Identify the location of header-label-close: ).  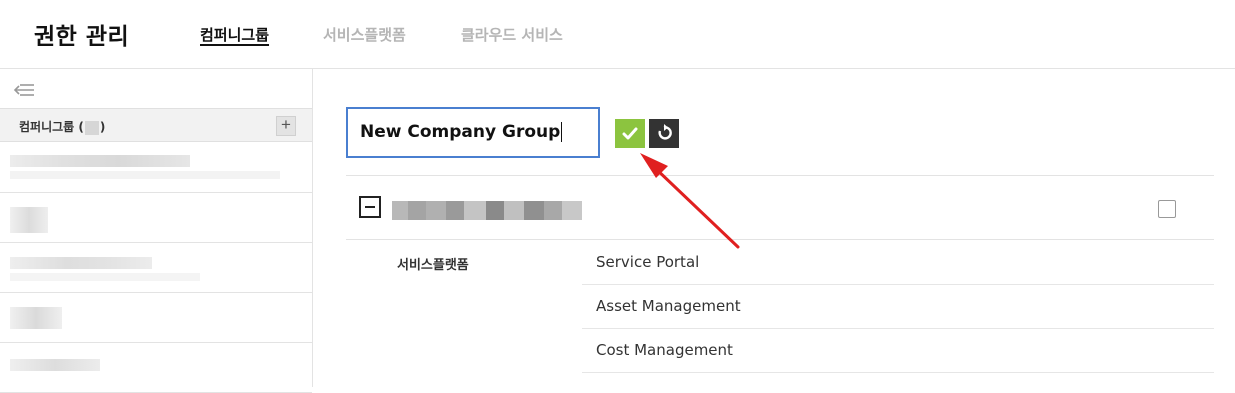
(102, 127).